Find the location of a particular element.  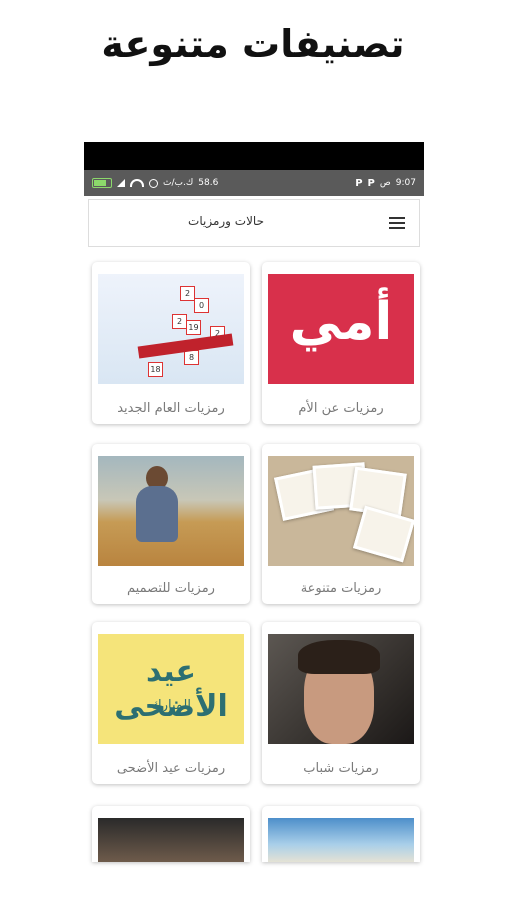

category-image-dark is located at coordinates (171, 840).